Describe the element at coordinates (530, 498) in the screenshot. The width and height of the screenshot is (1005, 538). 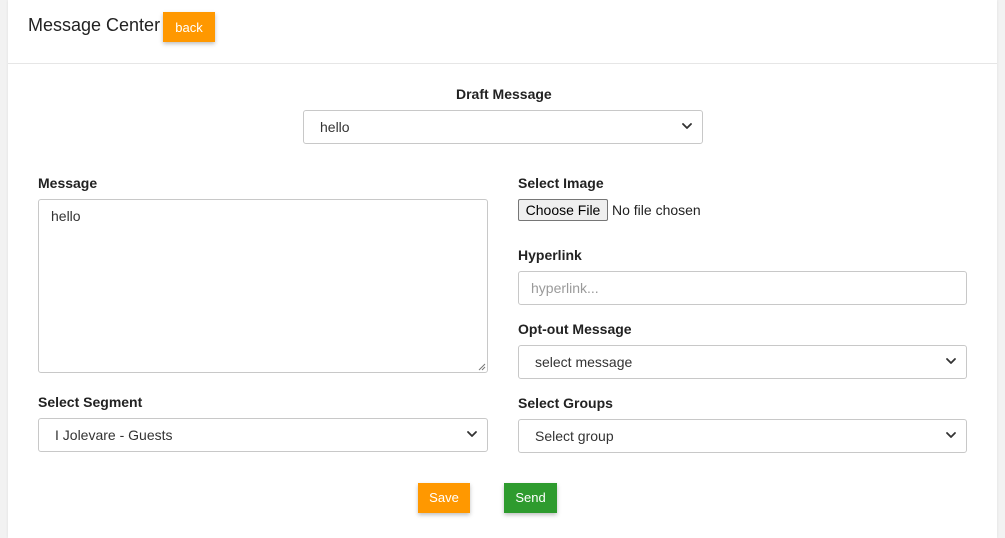
I see `send-button: Send` at that location.